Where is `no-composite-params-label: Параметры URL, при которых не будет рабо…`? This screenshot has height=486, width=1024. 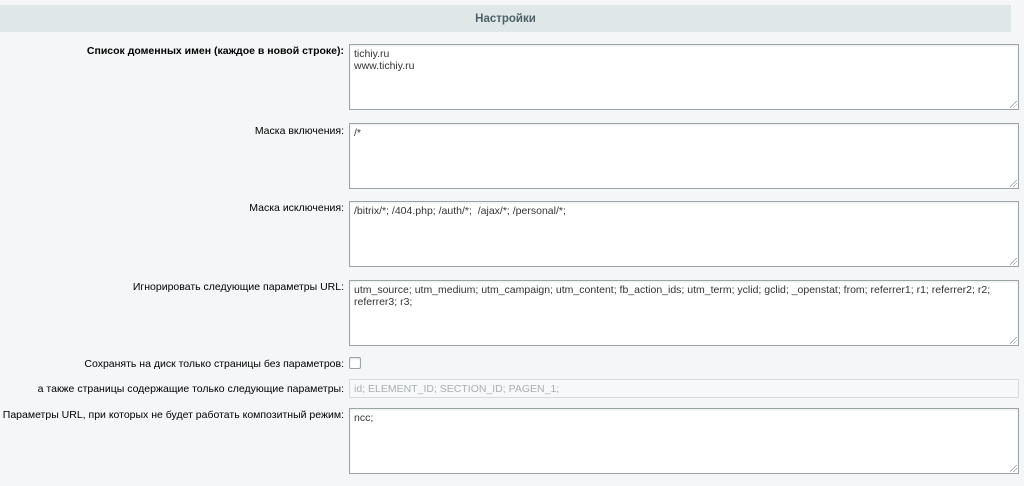
no-composite-params-label: Параметры URL, при которых не будет рабо… is located at coordinates (173, 415).